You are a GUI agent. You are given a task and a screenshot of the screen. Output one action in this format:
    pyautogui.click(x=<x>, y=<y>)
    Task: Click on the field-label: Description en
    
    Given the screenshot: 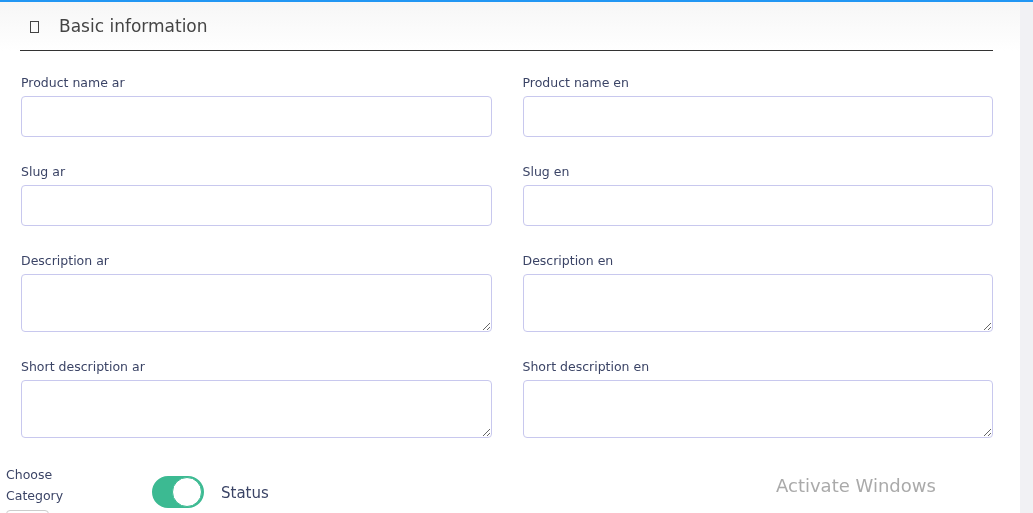 What is the action you would take?
    pyautogui.click(x=568, y=260)
    